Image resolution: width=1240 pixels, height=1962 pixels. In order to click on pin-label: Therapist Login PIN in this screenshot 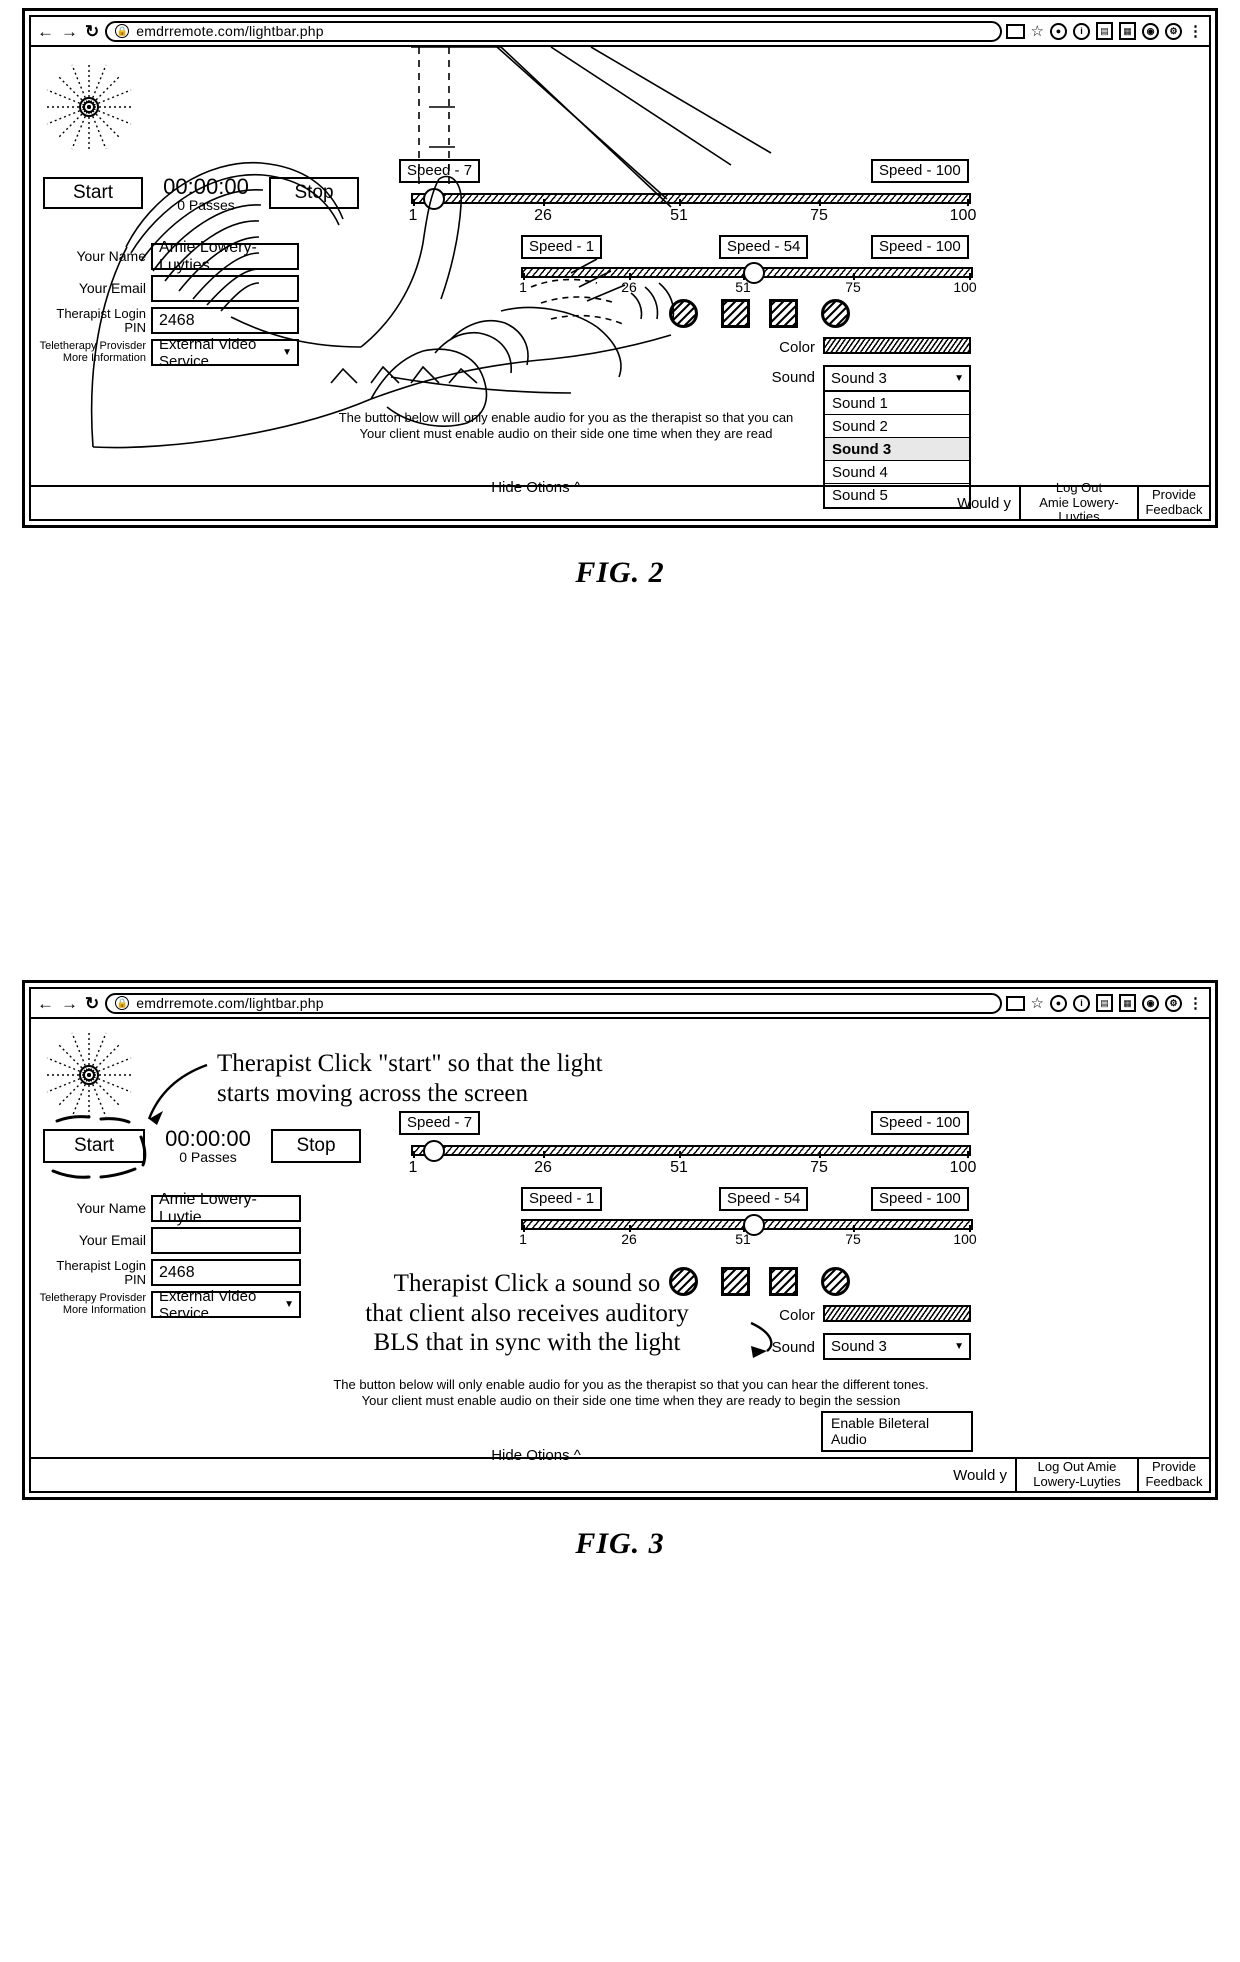, I will do `click(101, 320)`.